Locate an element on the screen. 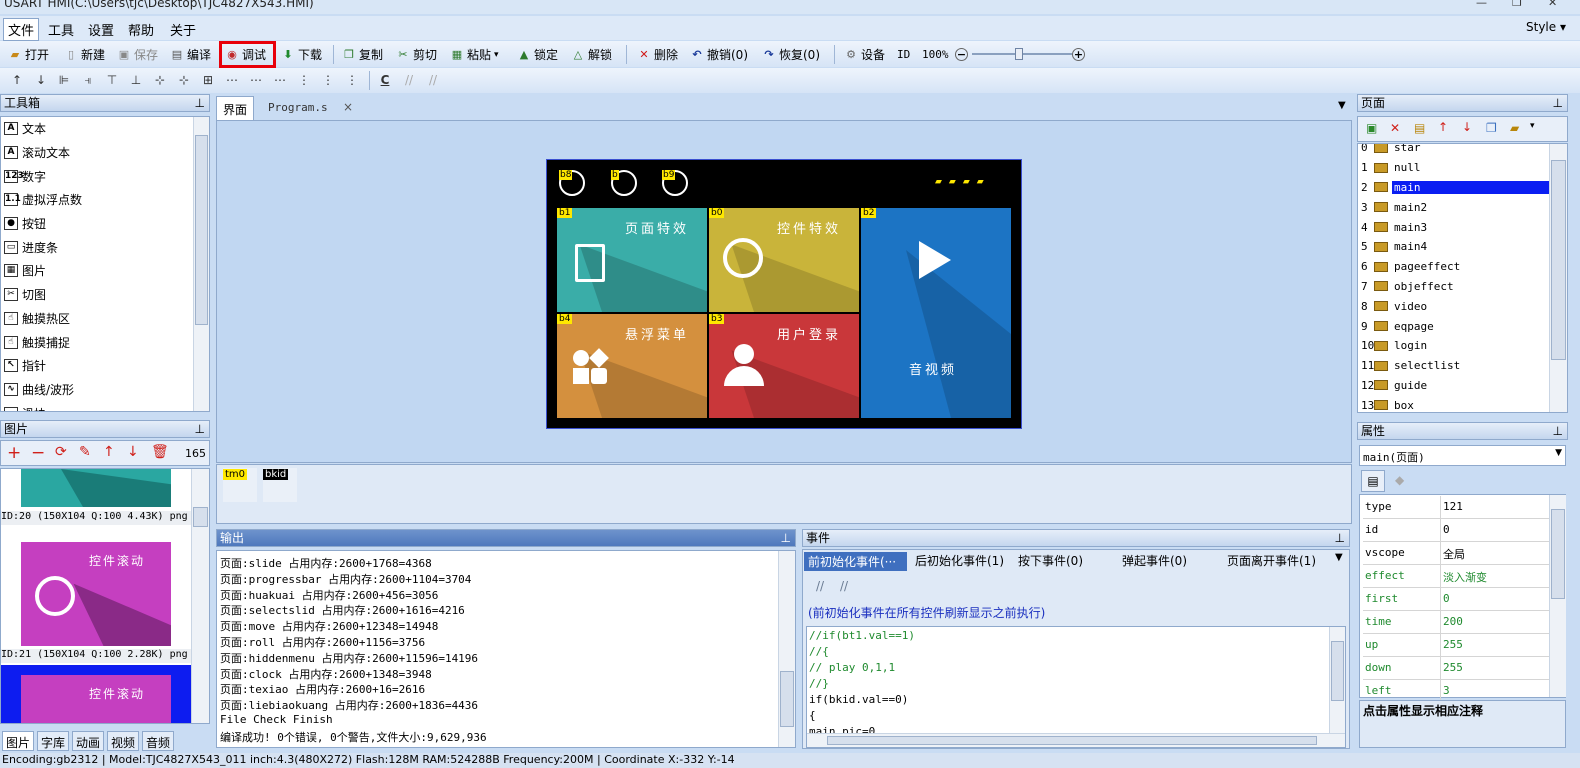 This screenshot has height=768, width=1580. code-vertical-scrollbar is located at coordinates (1337, 680).